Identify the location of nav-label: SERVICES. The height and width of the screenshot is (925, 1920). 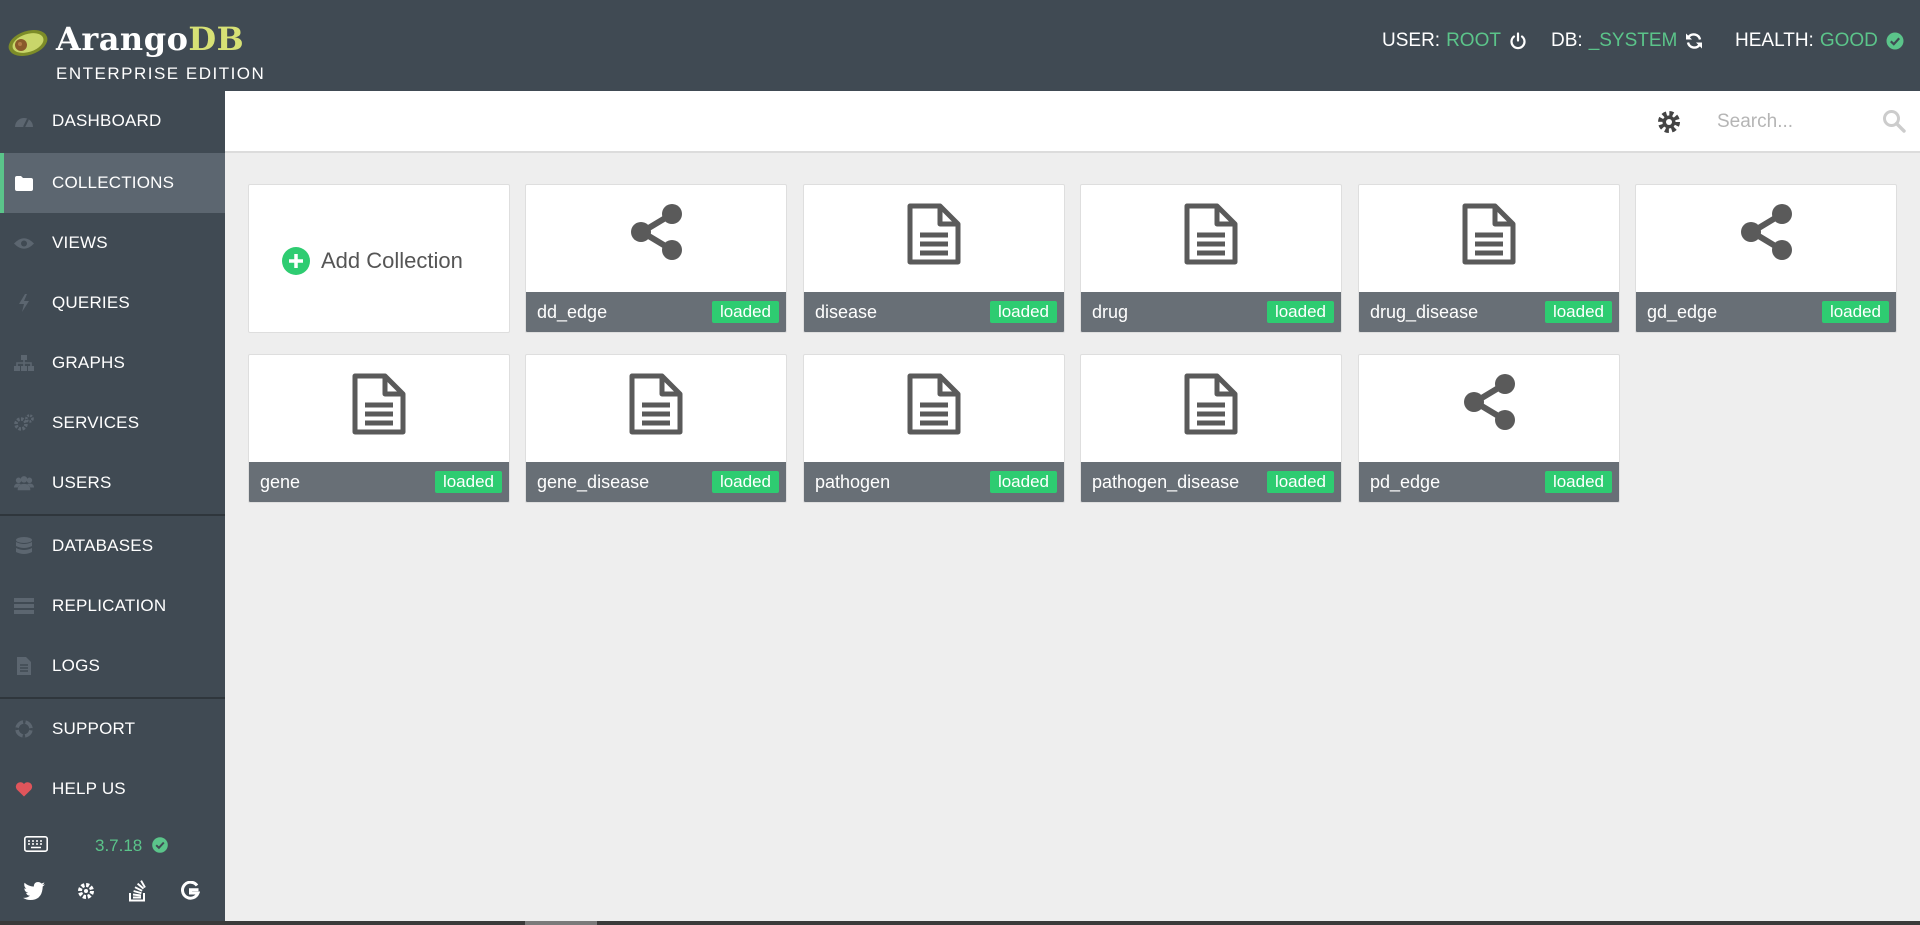
(96, 422).